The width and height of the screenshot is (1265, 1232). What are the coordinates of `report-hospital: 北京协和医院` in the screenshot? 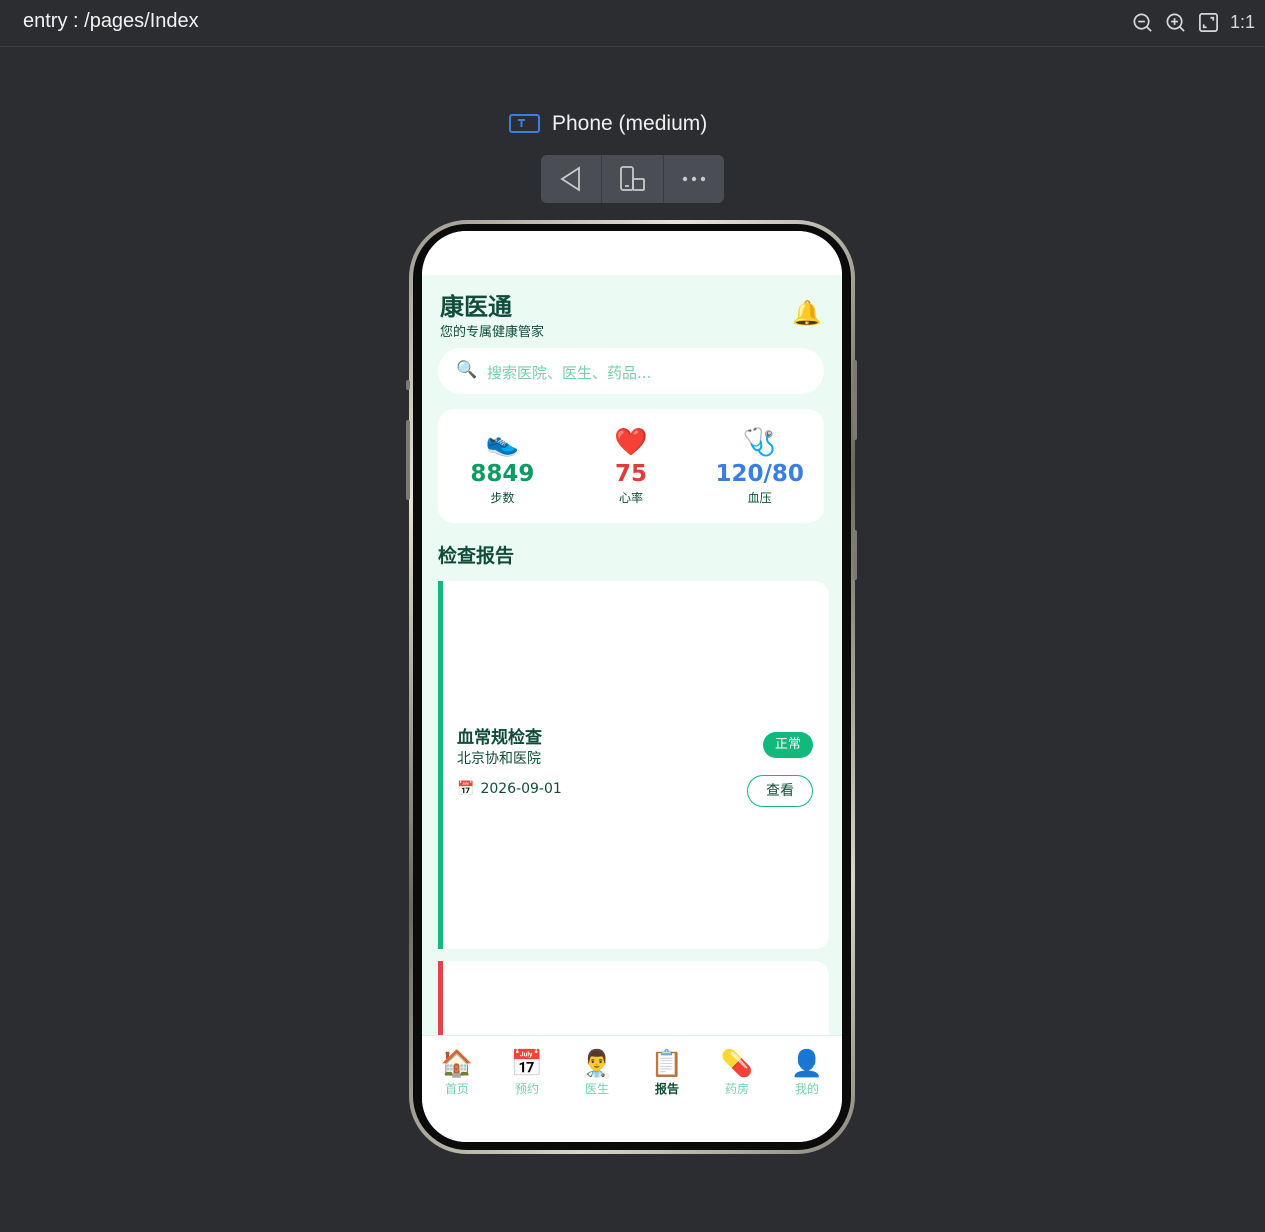 It's located at (499, 759).